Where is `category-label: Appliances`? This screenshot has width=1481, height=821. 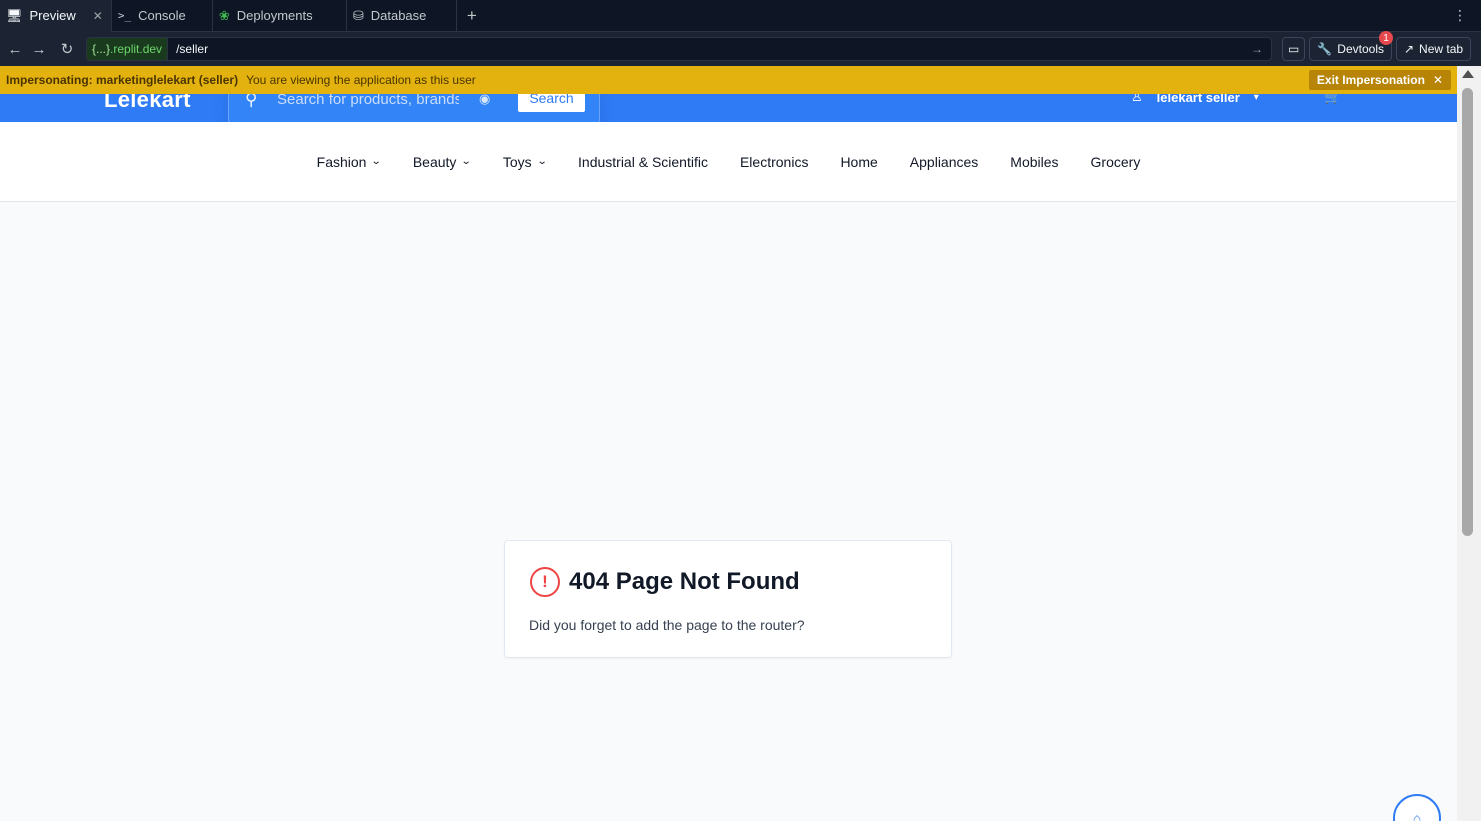
category-label: Appliances is located at coordinates (944, 161).